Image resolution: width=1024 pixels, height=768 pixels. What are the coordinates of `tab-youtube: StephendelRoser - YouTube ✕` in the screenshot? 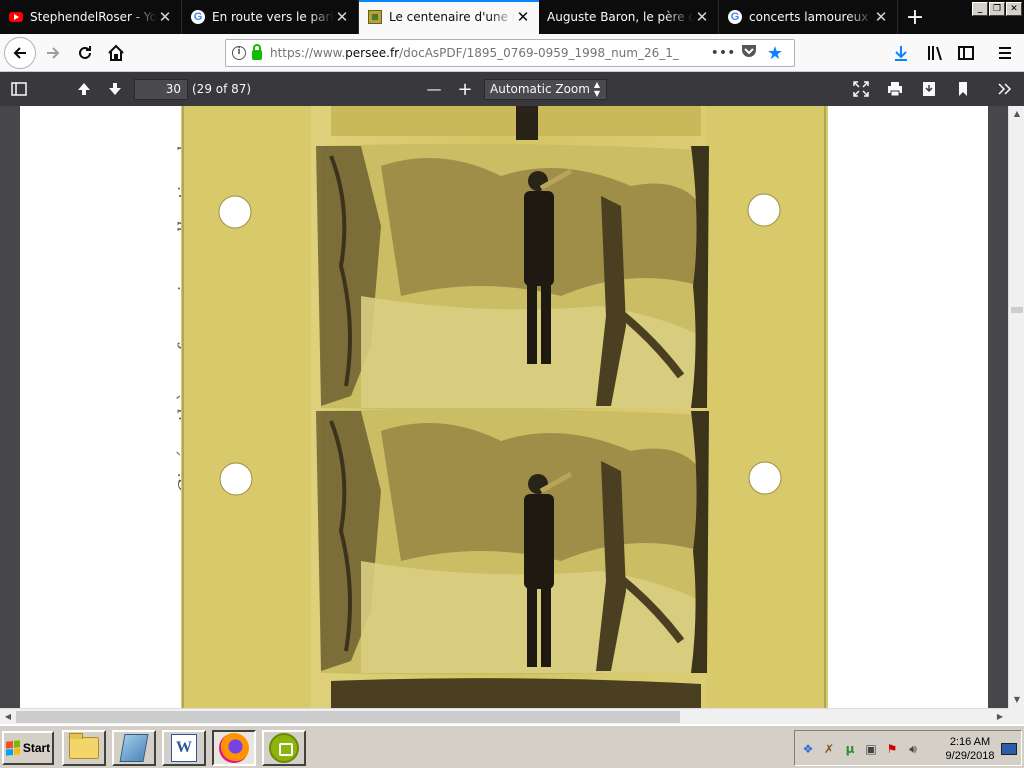 It's located at (91, 17).